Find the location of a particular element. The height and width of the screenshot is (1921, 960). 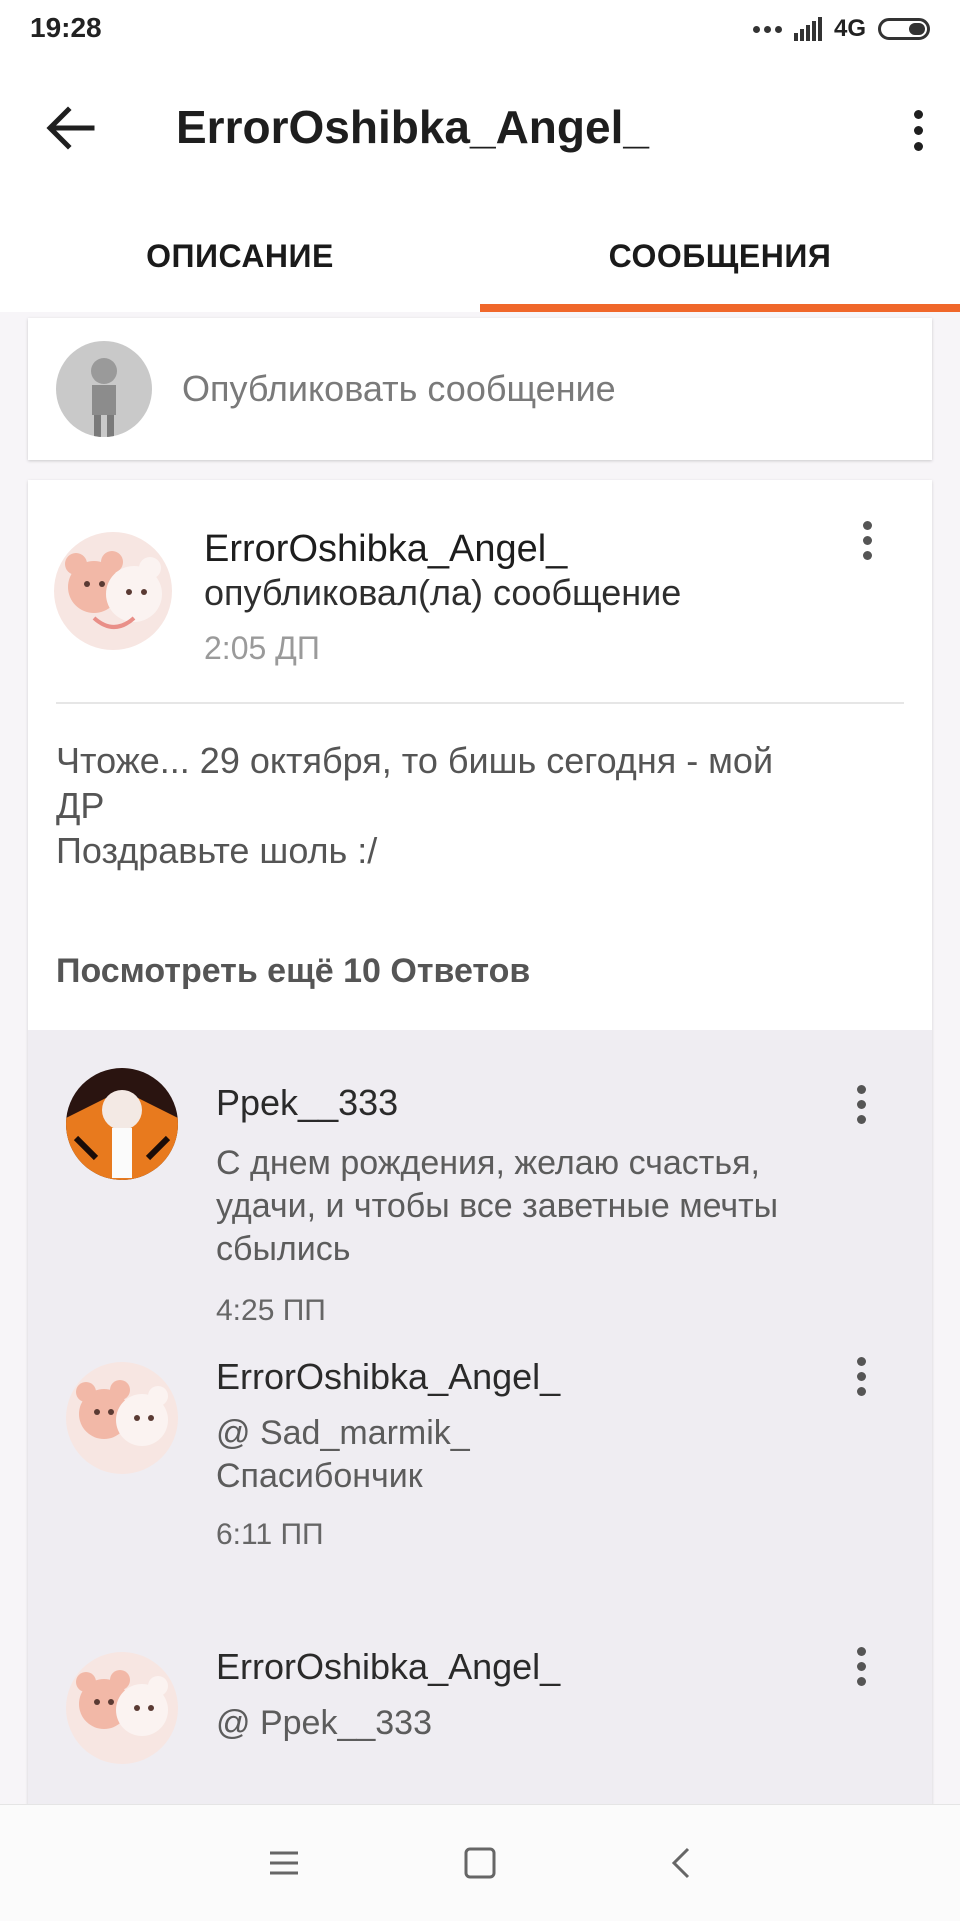

system-nav-bar is located at coordinates (480, 1862).